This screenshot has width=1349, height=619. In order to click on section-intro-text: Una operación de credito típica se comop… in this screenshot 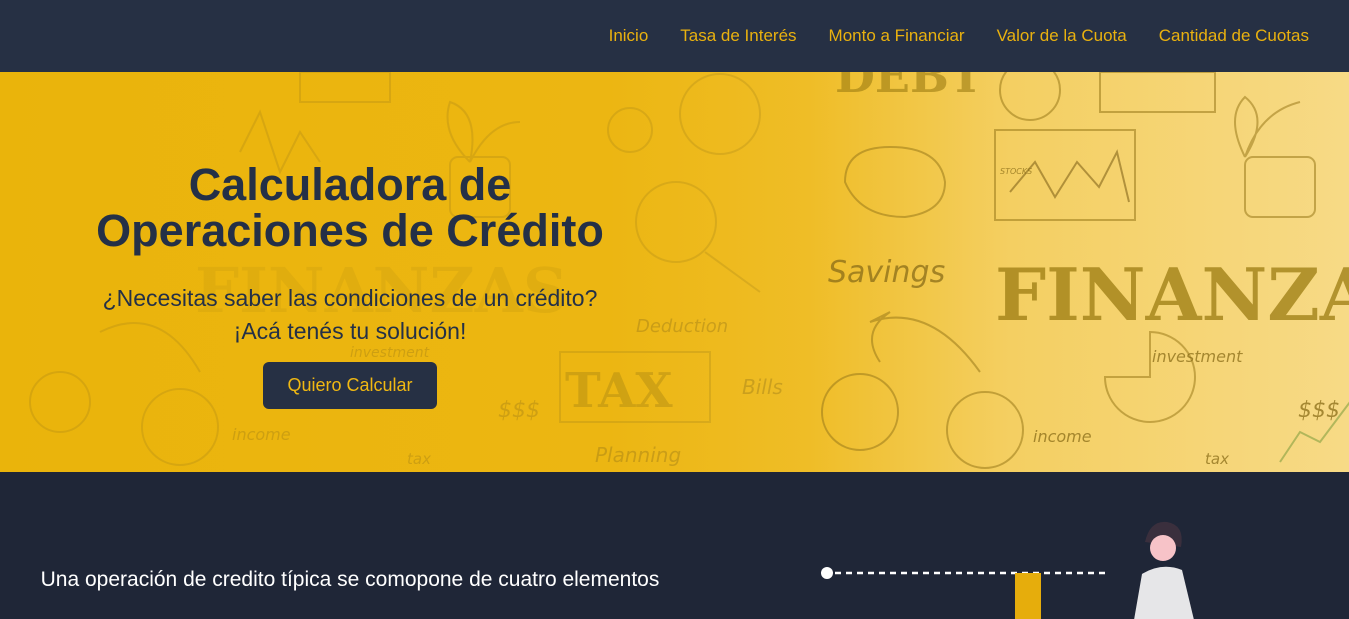, I will do `click(350, 579)`.